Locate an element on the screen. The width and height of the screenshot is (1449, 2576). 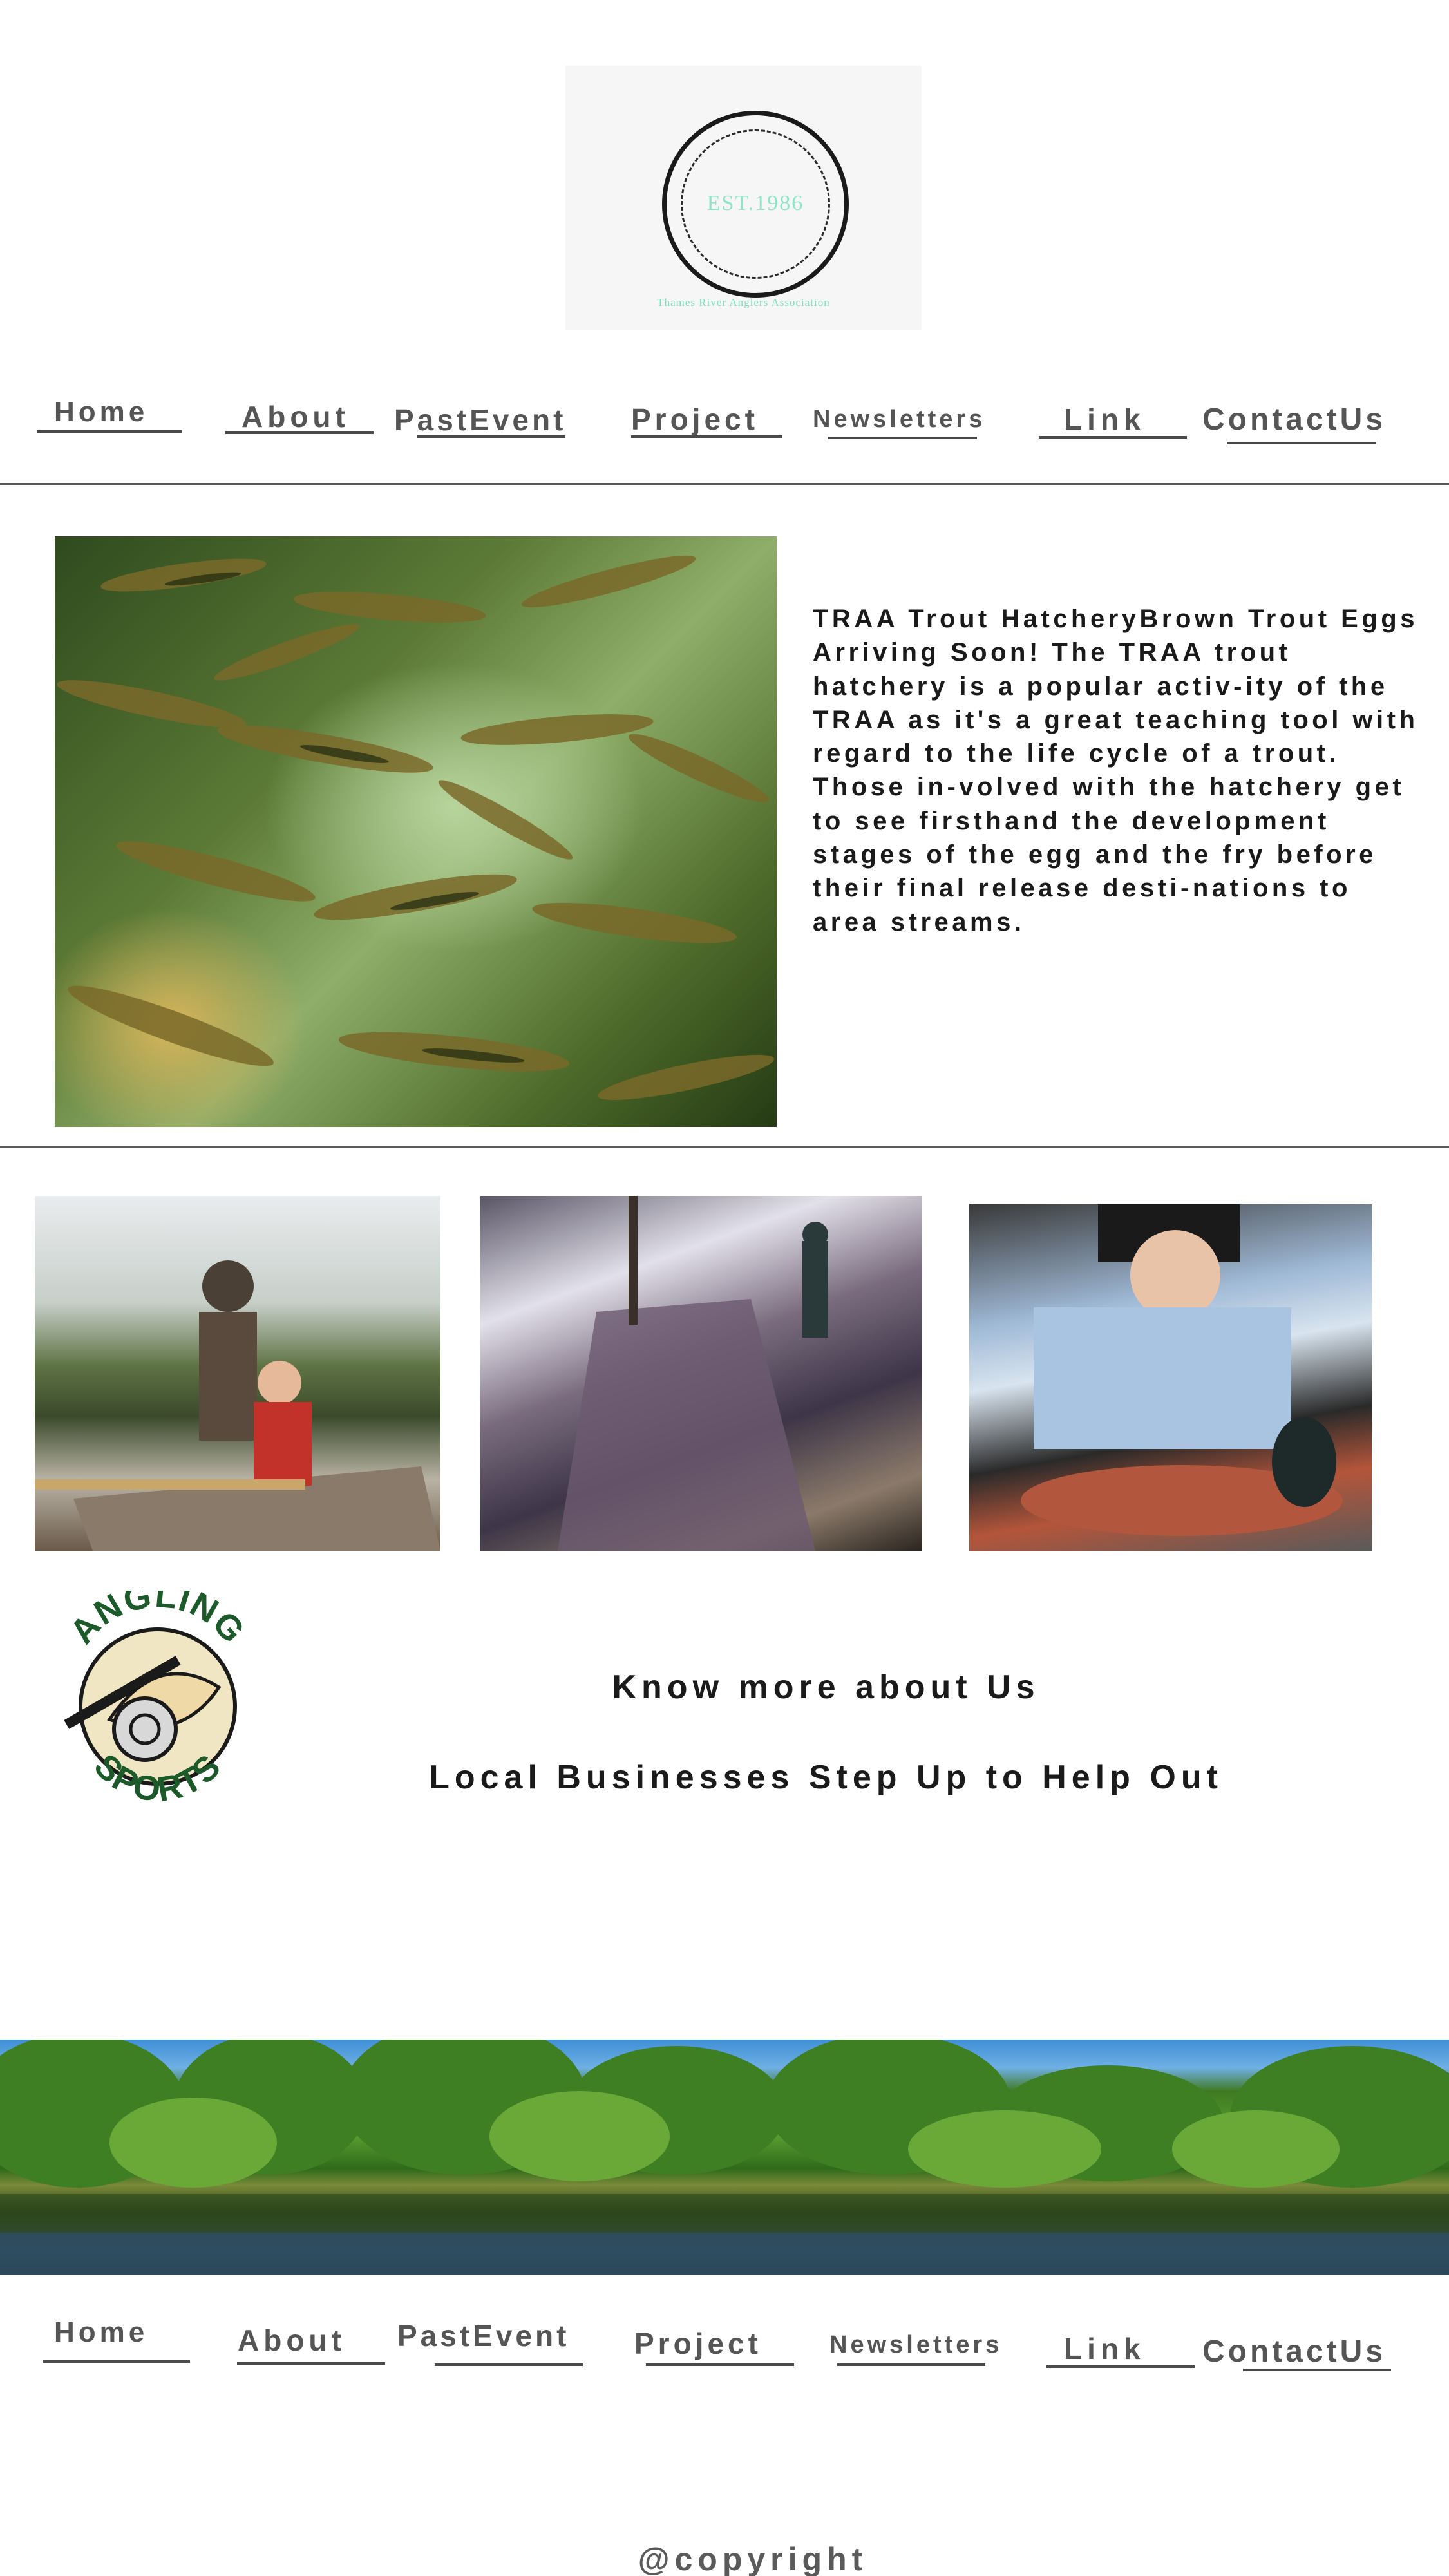
boat-photo is located at coordinates (238, 1374).